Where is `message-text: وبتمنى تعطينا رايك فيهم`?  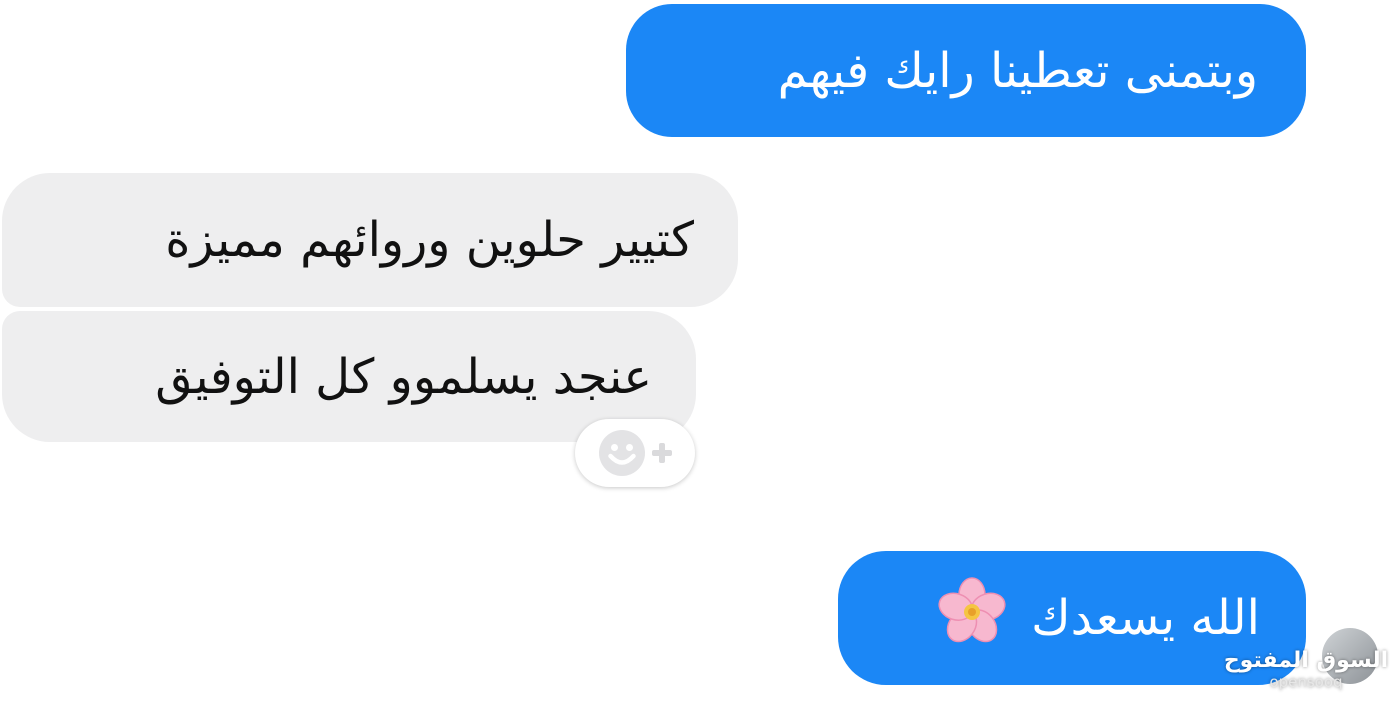 message-text: وبتمنى تعطينا رايك فيهم is located at coordinates (1017, 70).